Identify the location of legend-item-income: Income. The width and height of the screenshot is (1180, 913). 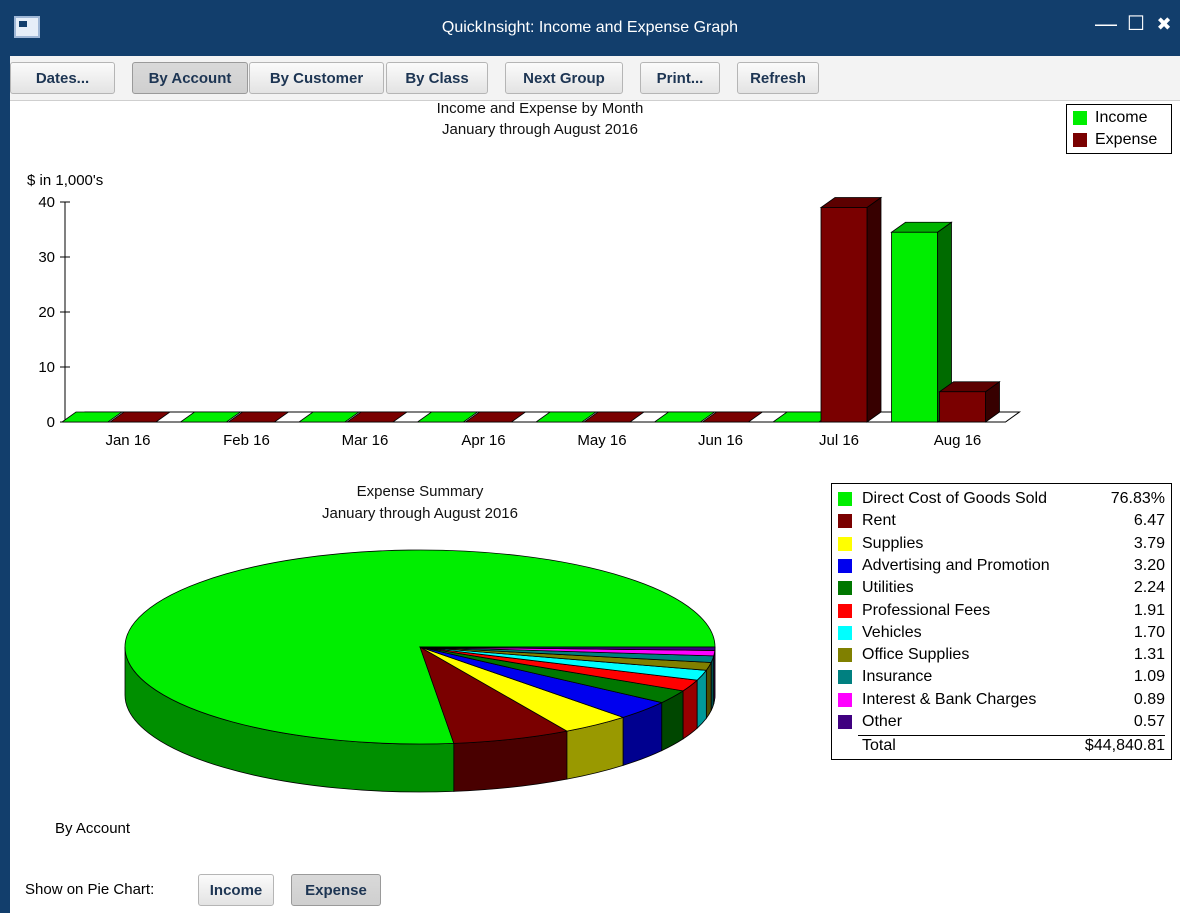
(1121, 118).